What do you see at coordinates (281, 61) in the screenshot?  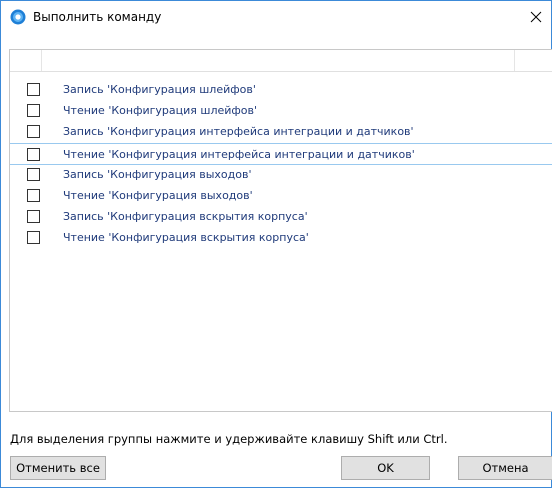 I see `list-header` at bounding box center [281, 61].